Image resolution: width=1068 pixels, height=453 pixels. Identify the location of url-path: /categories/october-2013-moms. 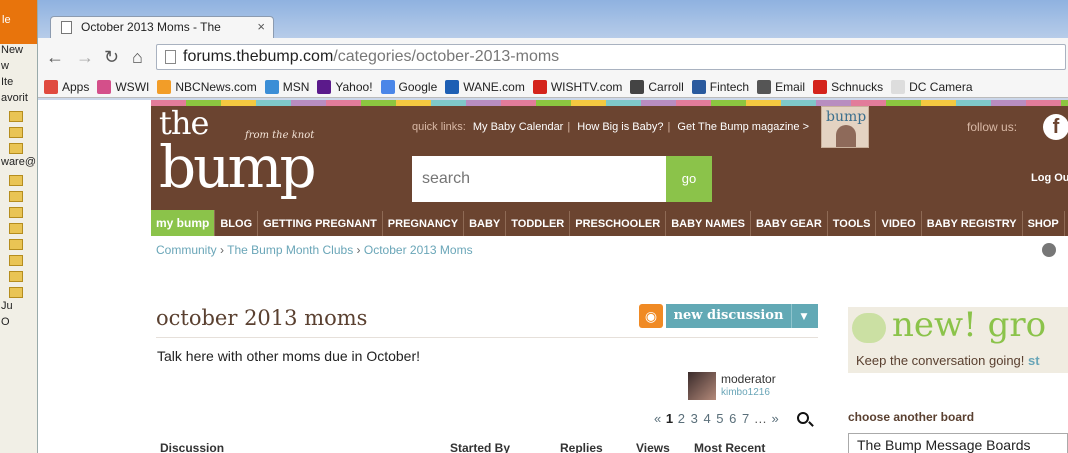
(446, 56).